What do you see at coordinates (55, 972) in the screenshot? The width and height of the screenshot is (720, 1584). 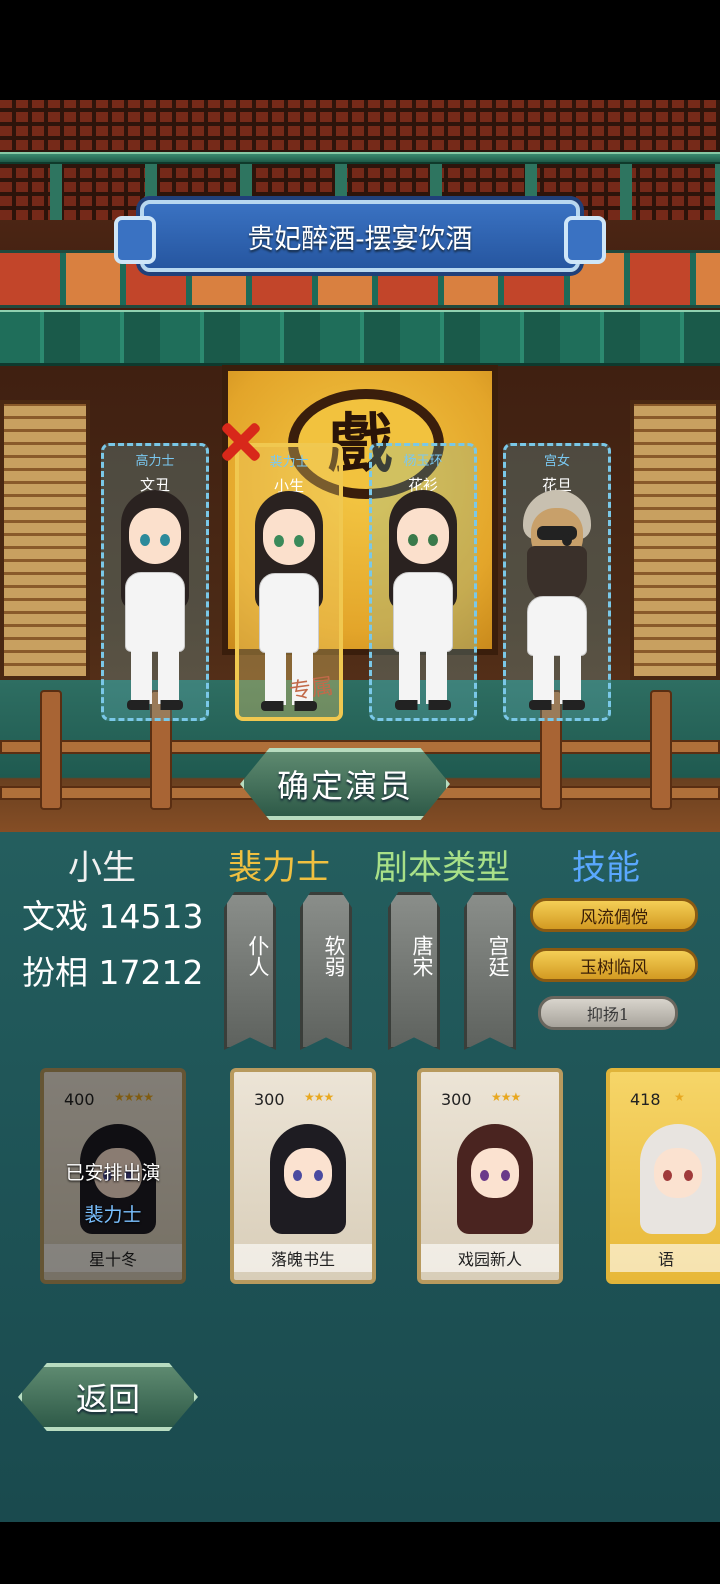 I see `stat-label: 扮相` at bounding box center [55, 972].